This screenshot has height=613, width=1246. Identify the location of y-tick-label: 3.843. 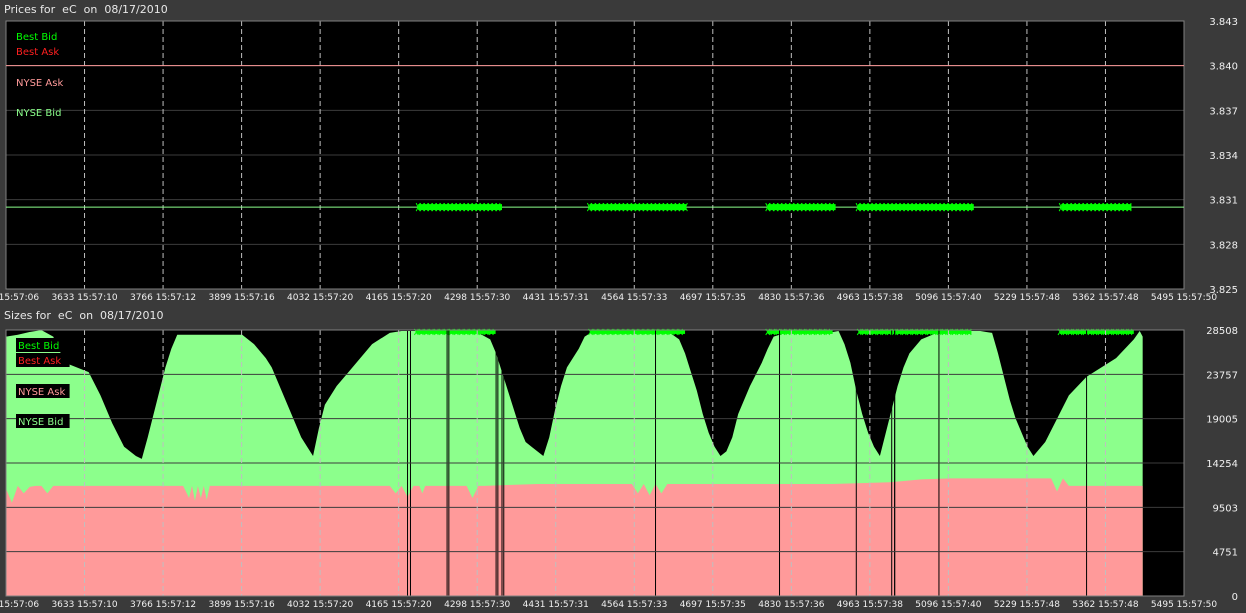
(1223, 22).